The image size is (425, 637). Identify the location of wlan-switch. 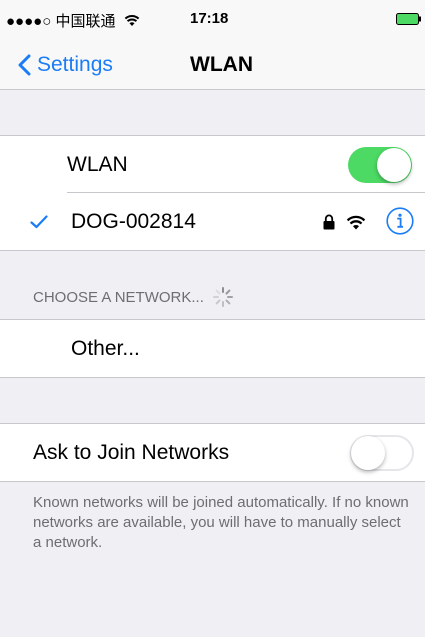
(380, 165).